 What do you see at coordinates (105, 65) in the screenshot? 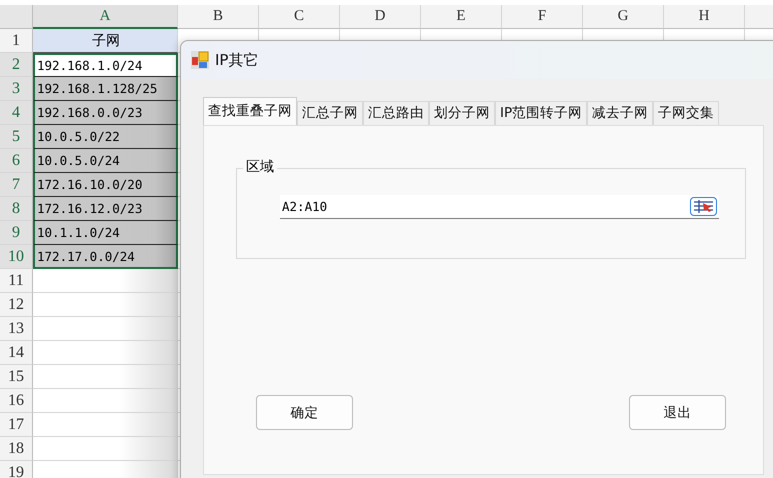
I see `table-cell: 192.168.1.0/24` at bounding box center [105, 65].